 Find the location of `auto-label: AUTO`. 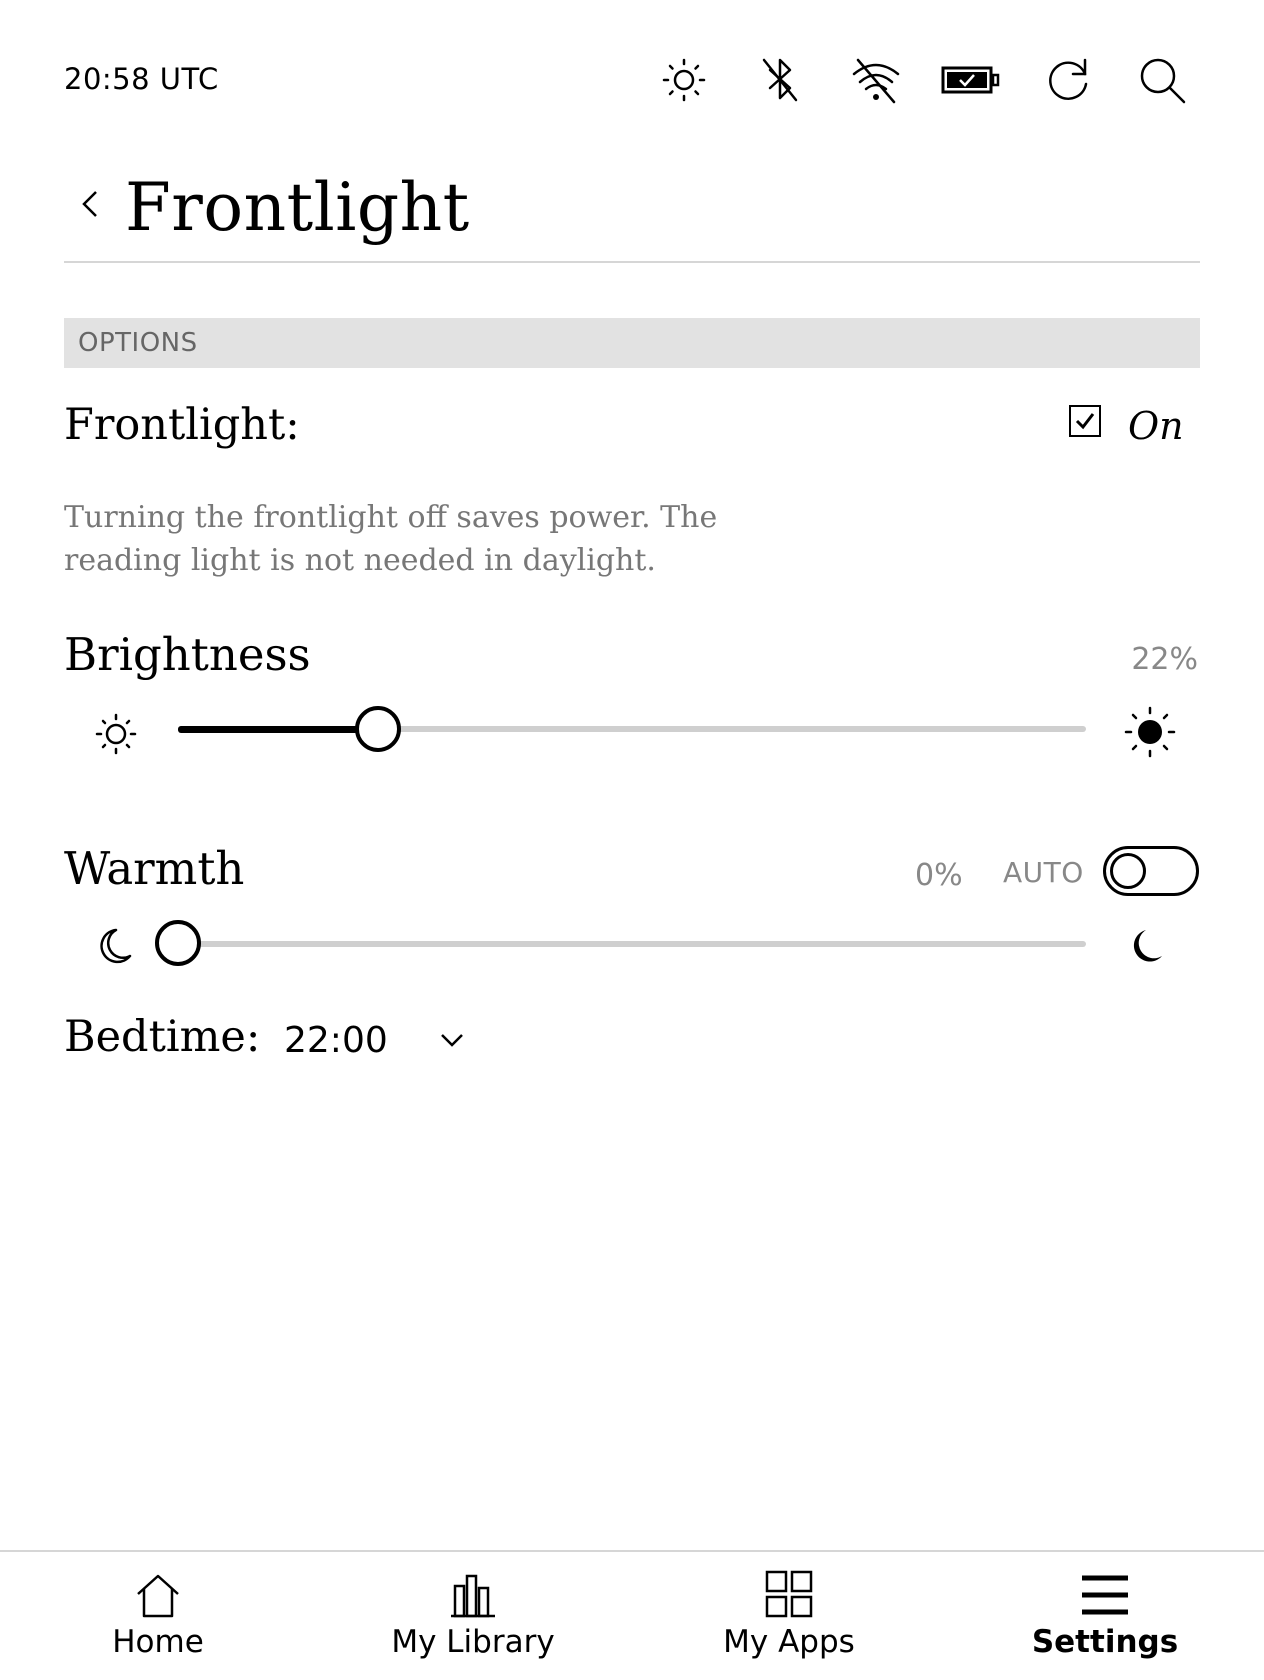

auto-label: AUTO is located at coordinates (1043, 872).